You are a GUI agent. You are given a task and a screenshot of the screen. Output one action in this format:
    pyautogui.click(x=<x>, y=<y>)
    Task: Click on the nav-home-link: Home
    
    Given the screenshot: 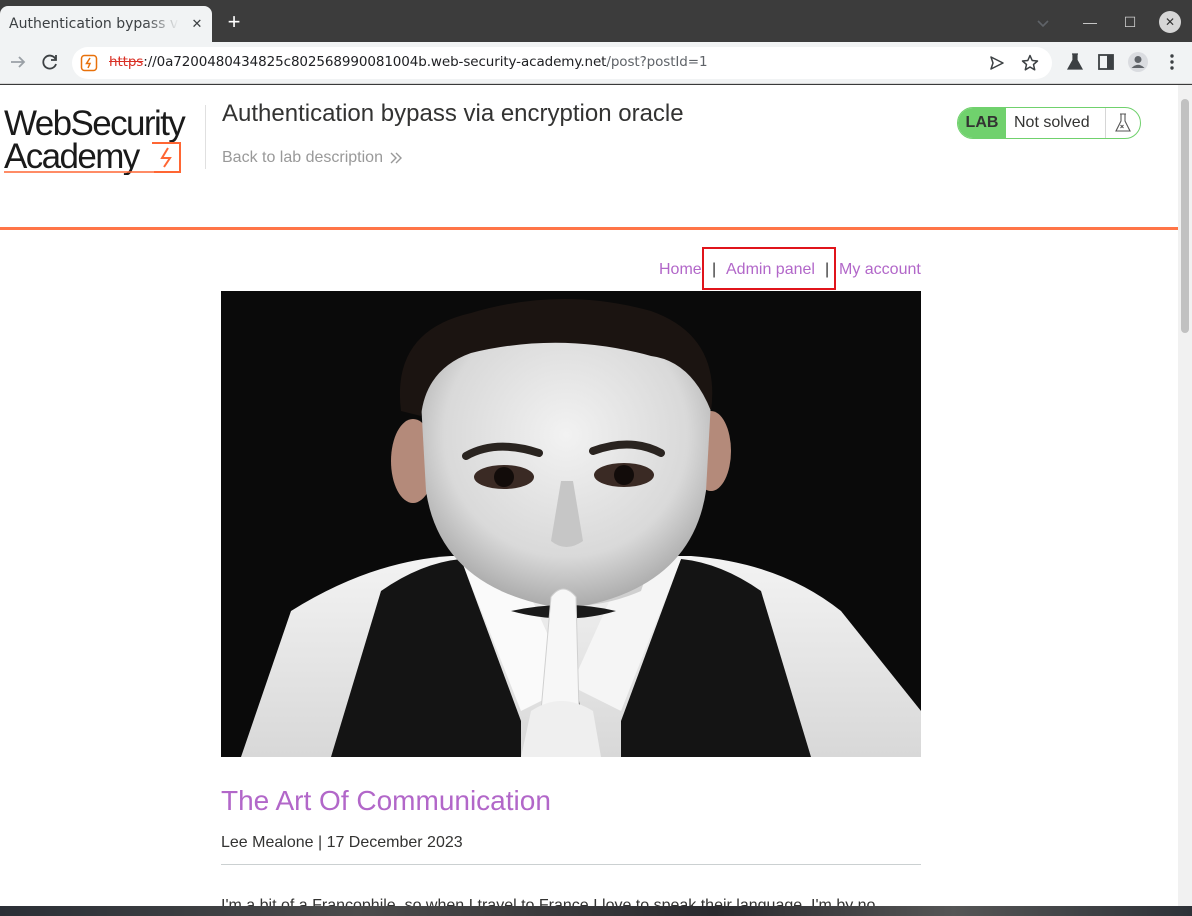 What is the action you would take?
    pyautogui.click(x=680, y=270)
    